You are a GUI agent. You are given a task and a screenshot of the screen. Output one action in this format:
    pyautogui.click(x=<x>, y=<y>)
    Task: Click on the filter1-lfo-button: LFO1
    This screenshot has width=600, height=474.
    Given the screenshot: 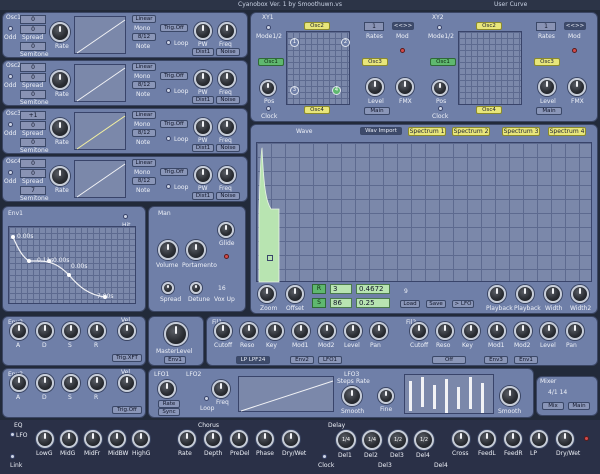 What is the action you would take?
    pyautogui.click(x=330, y=360)
    